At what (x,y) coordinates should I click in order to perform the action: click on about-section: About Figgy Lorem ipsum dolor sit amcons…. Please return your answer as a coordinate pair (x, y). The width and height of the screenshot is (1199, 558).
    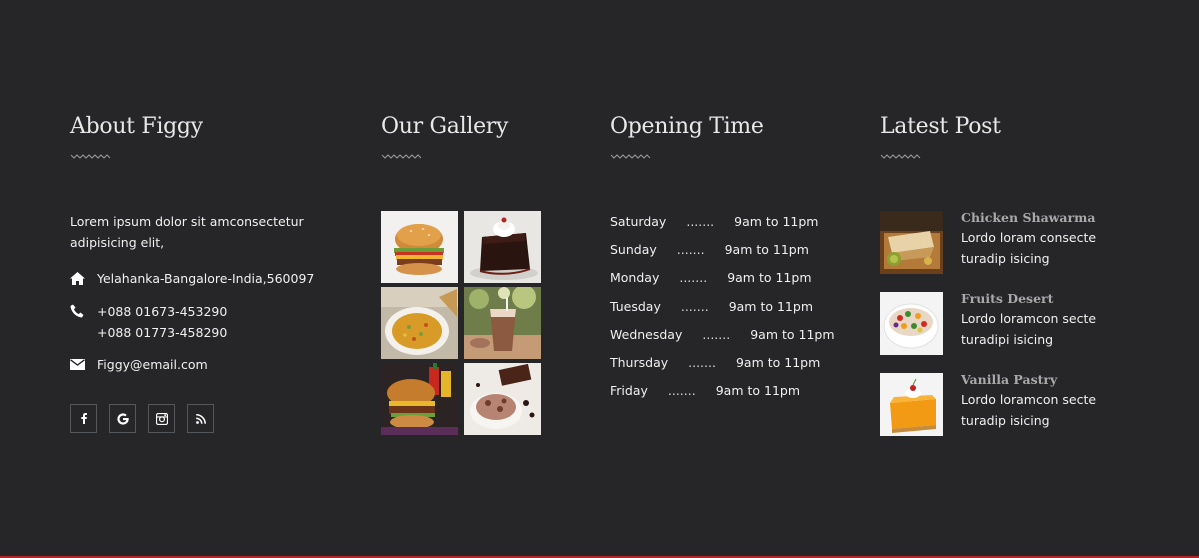
    Looking at the image, I should click on (205, 272).